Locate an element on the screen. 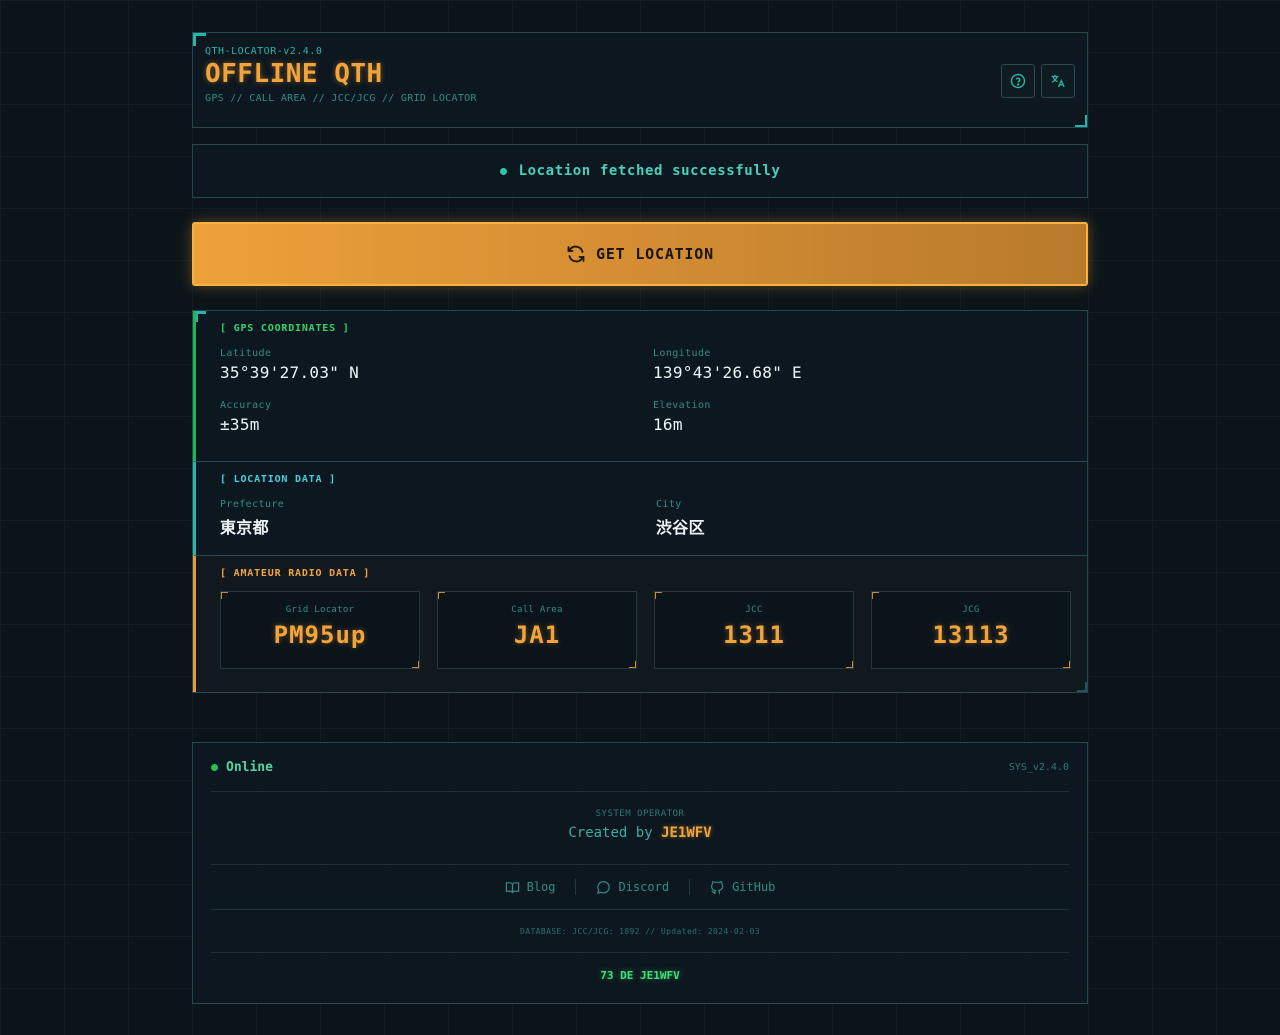 This screenshot has width=1280, height=1035. operator-block: SYSTEM OPERATOR Created by JE1WFV is located at coordinates (640, 828).